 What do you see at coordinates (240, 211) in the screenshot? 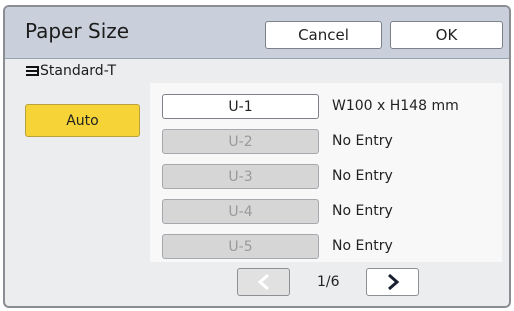
I see `slot-button-u4: U-4` at bounding box center [240, 211].